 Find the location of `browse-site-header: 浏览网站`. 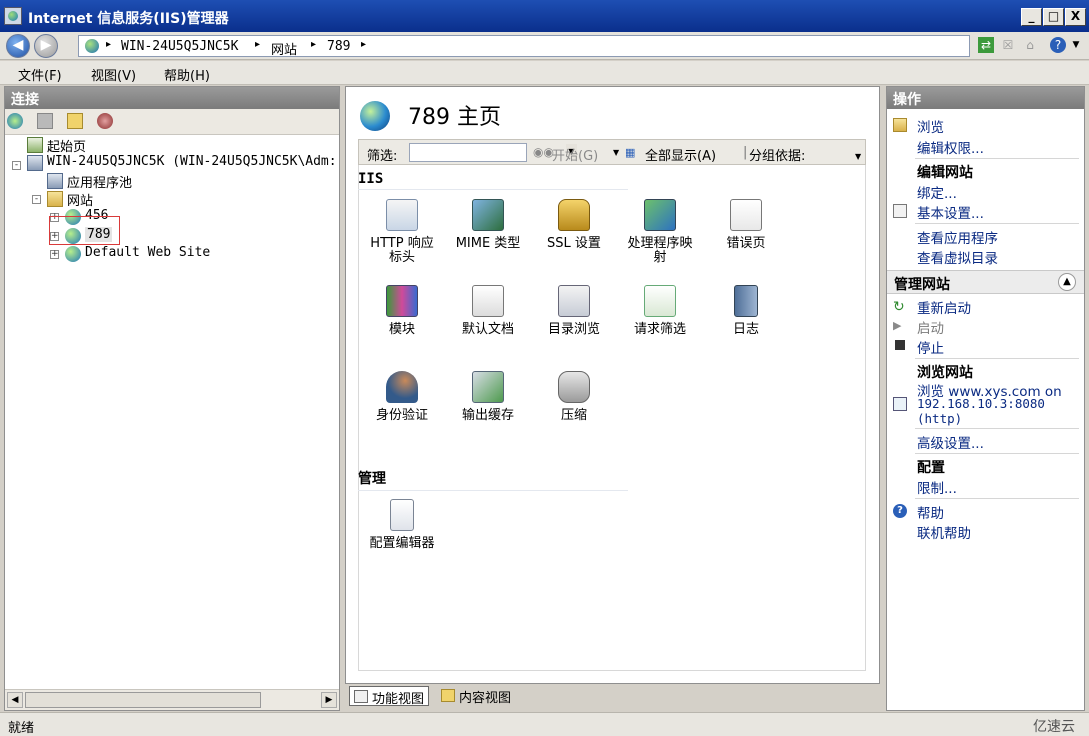

browse-site-header: 浏览网站 is located at coordinates (945, 373).